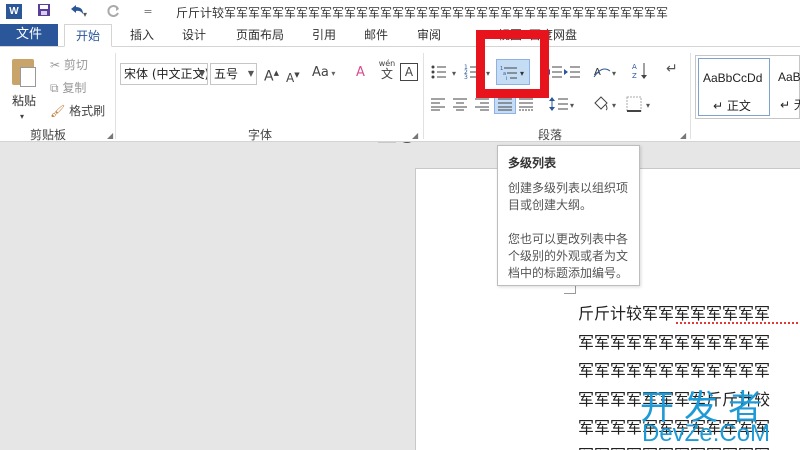 The height and width of the screenshot is (450, 800). Describe the element at coordinates (512, 64) in the screenshot. I see `highlight-annotation-box` at that location.